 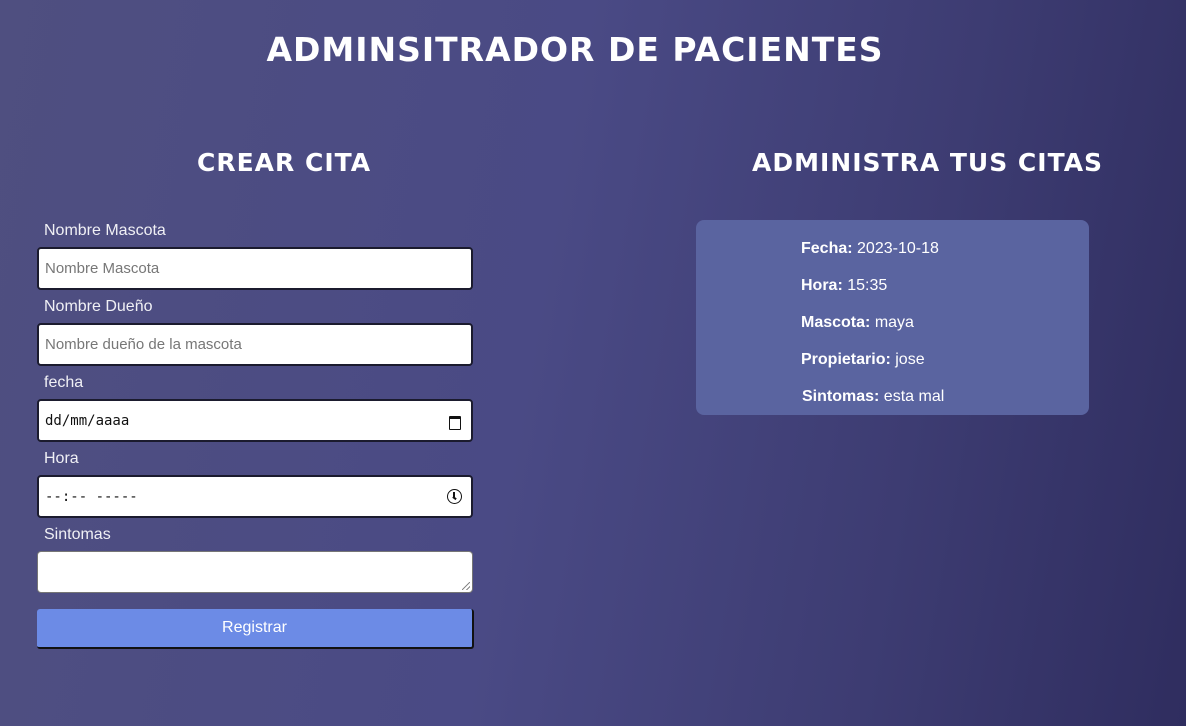 What do you see at coordinates (98, 306) in the screenshot?
I see `owner-name-label: Nombre Dueño` at bounding box center [98, 306].